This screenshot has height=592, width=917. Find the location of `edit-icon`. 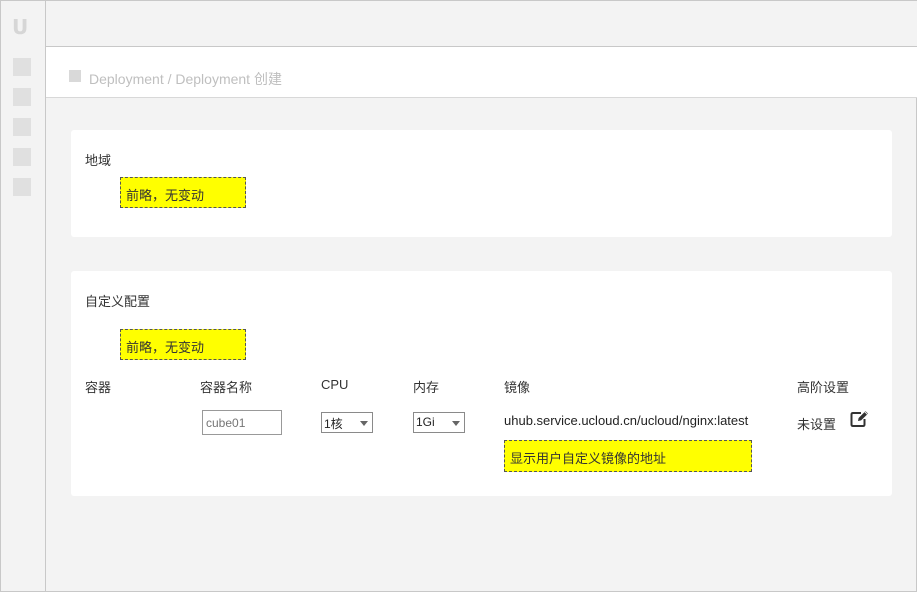

edit-icon is located at coordinates (860, 419).